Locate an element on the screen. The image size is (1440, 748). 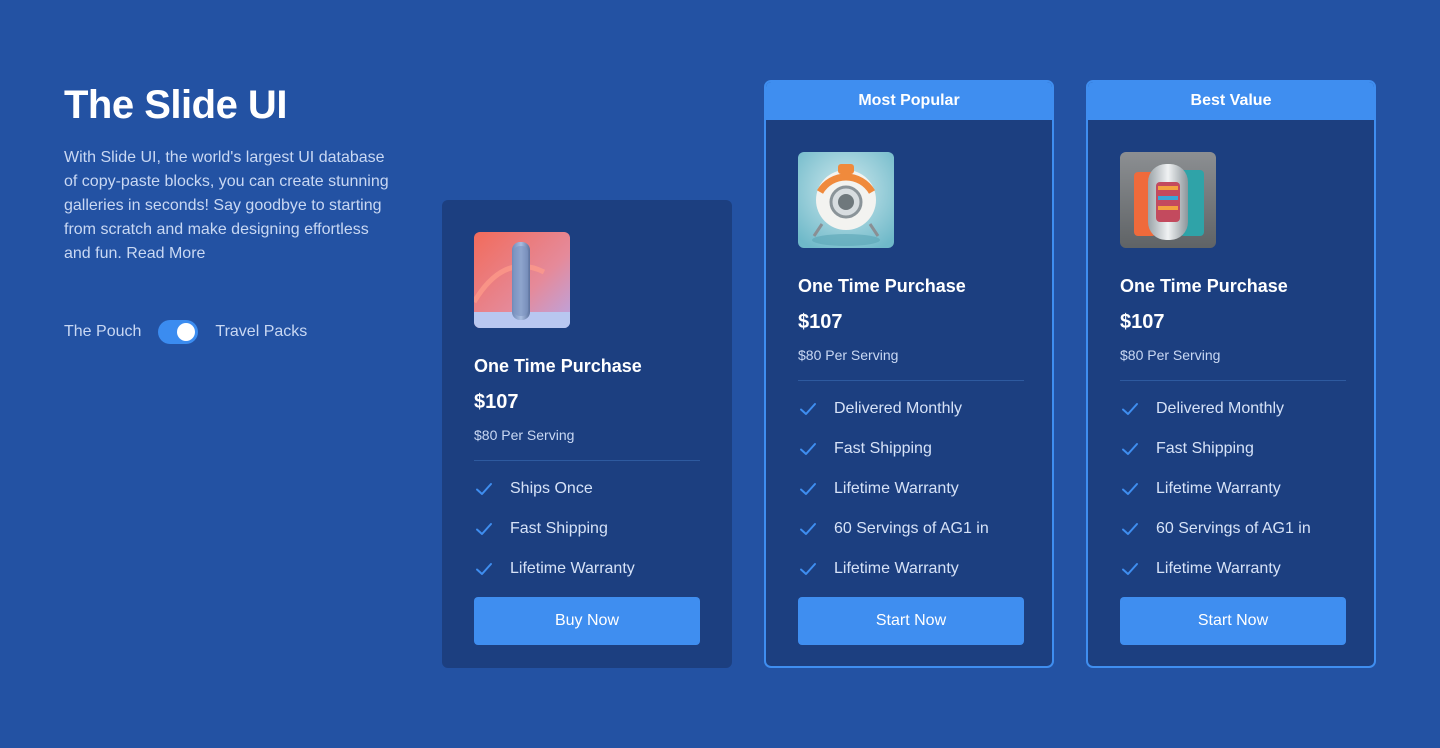
buy-now-button: Buy Now is located at coordinates (587, 621).